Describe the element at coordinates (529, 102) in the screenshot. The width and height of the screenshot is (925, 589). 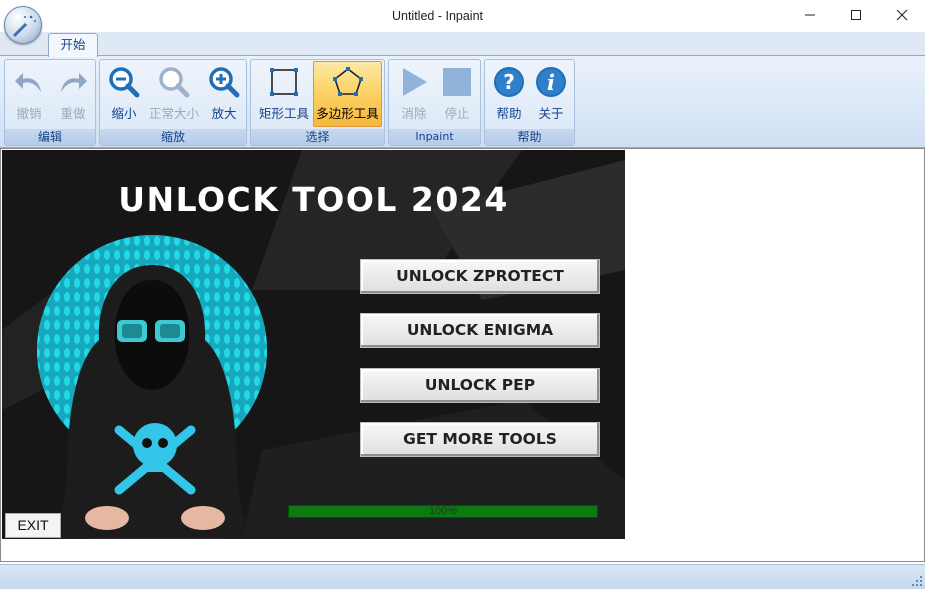
I see `group-help: ? 帮助 i 关于 帮助` at that location.